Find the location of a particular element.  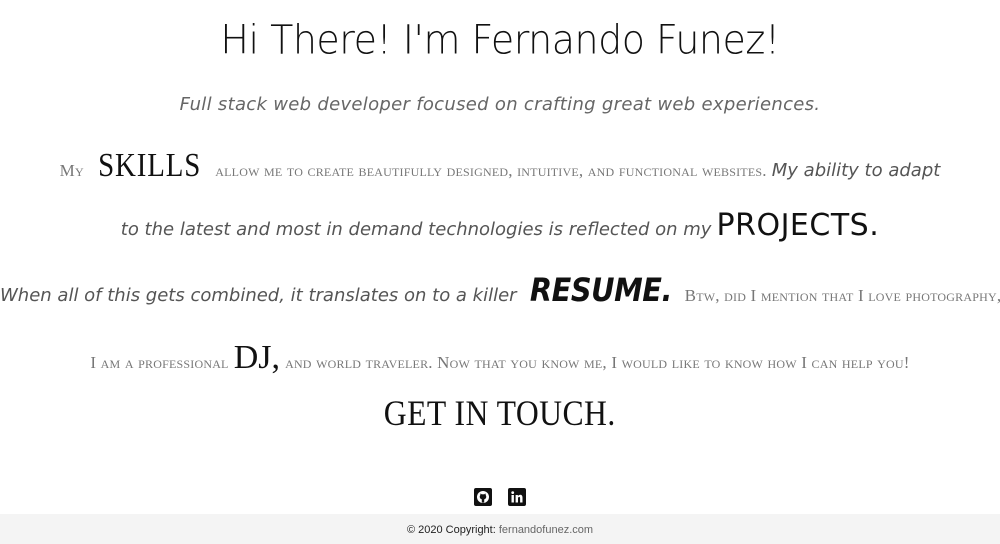

page-title: Hi There! I'm Fernando Funez! is located at coordinates (500, 40).